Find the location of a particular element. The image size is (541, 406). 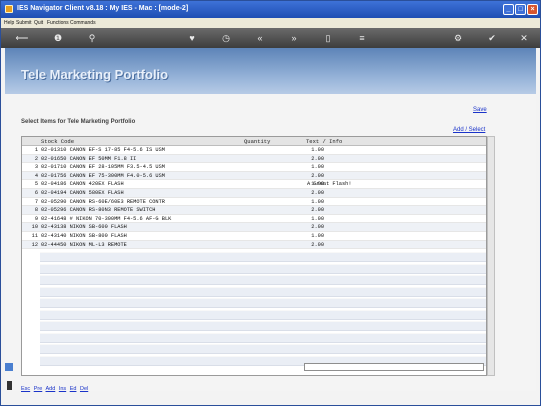

row-stock-code: 02-01710 CANON EF 28-105MM F3.5-4.5 USM is located at coordinates (103, 167).